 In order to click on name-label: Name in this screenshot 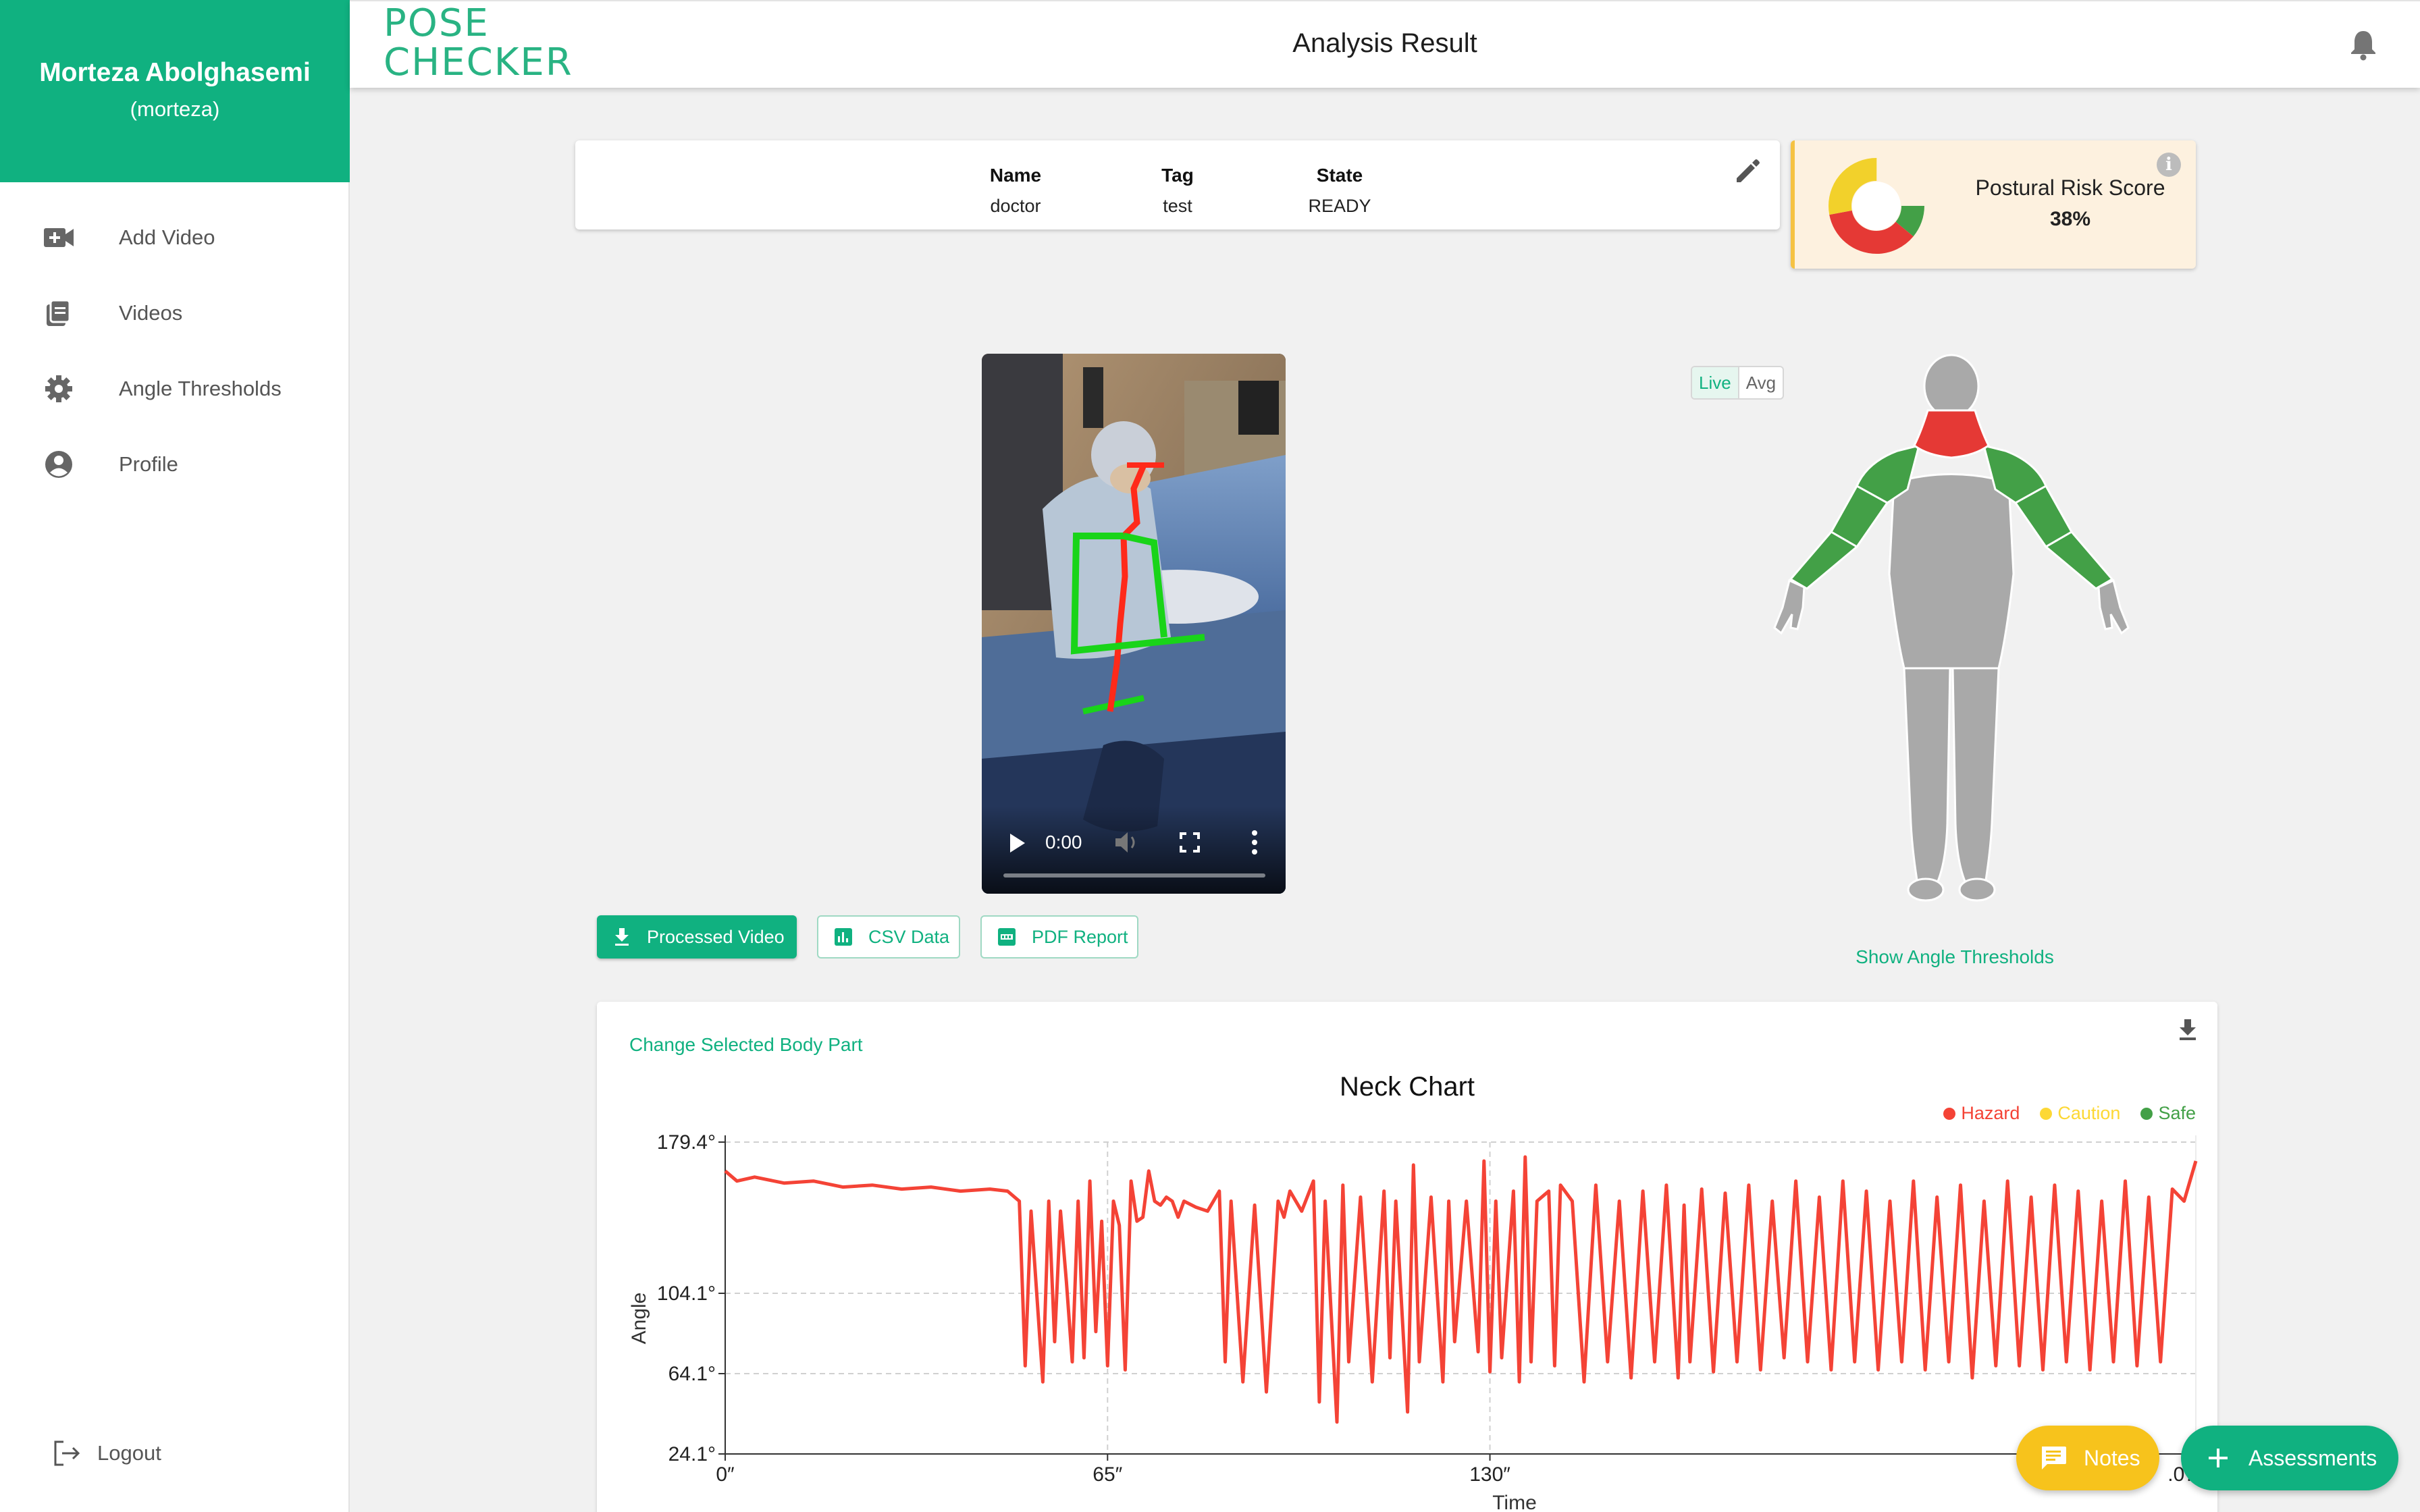, I will do `click(1015, 175)`.